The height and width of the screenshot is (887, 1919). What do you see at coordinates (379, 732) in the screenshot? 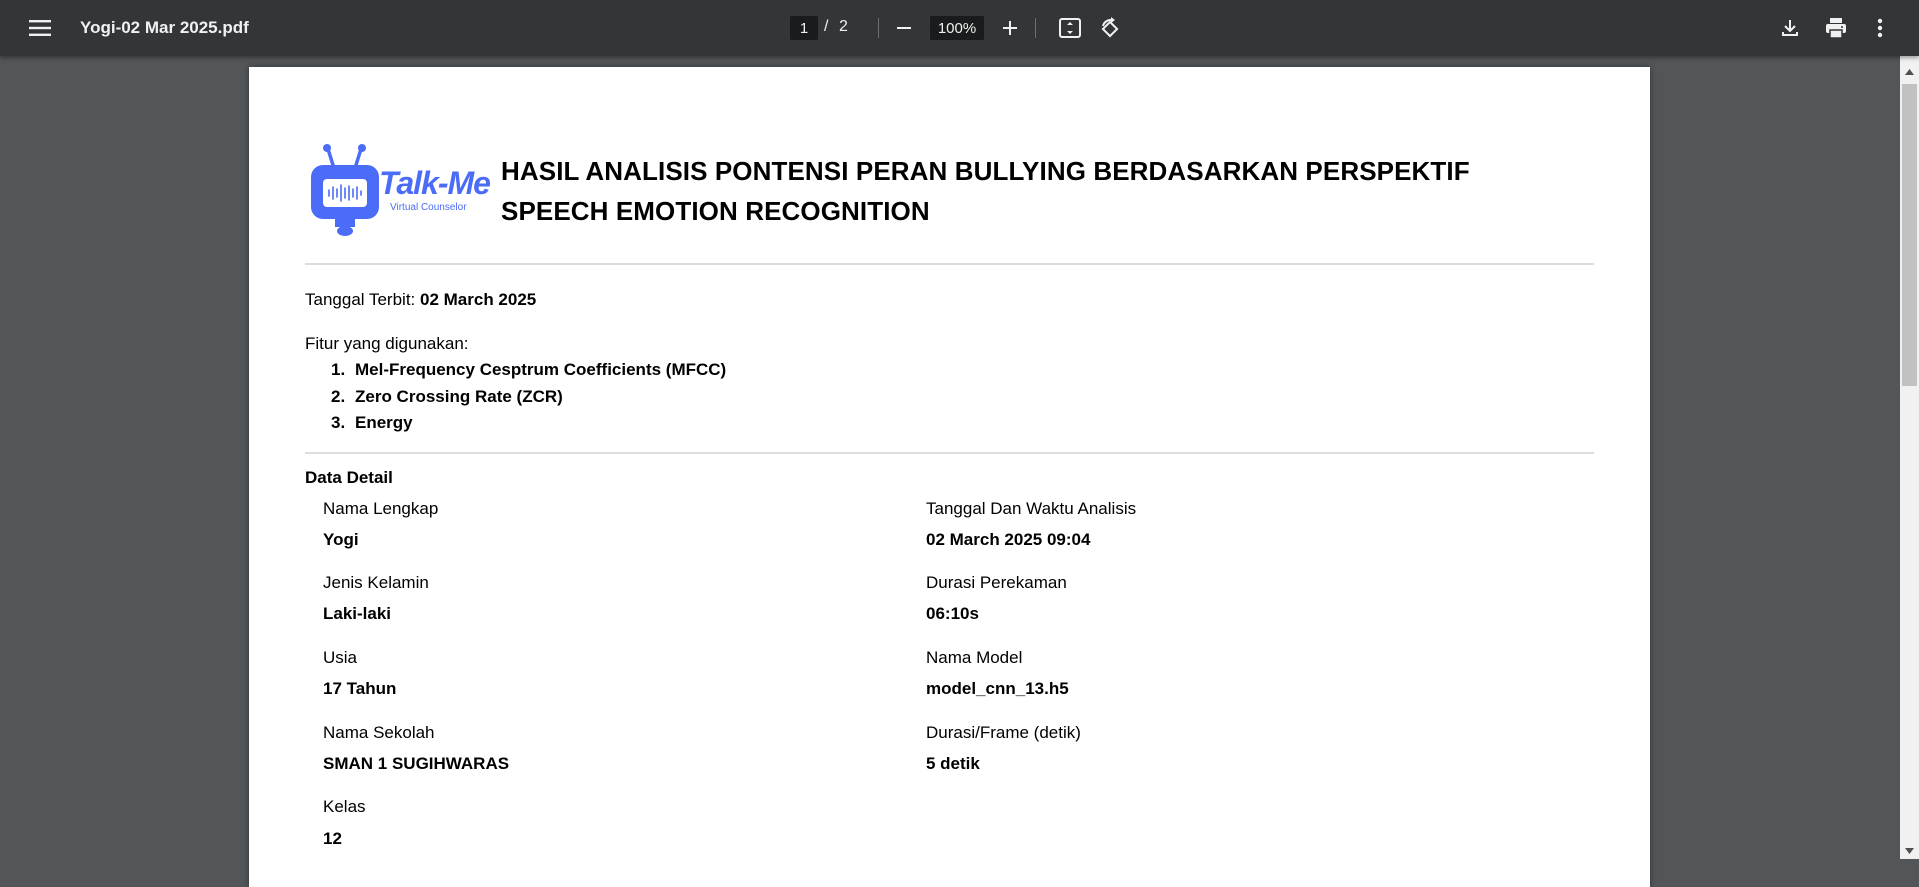
I see `field-label-nama-sekolah: Nama Sekolah` at bounding box center [379, 732].